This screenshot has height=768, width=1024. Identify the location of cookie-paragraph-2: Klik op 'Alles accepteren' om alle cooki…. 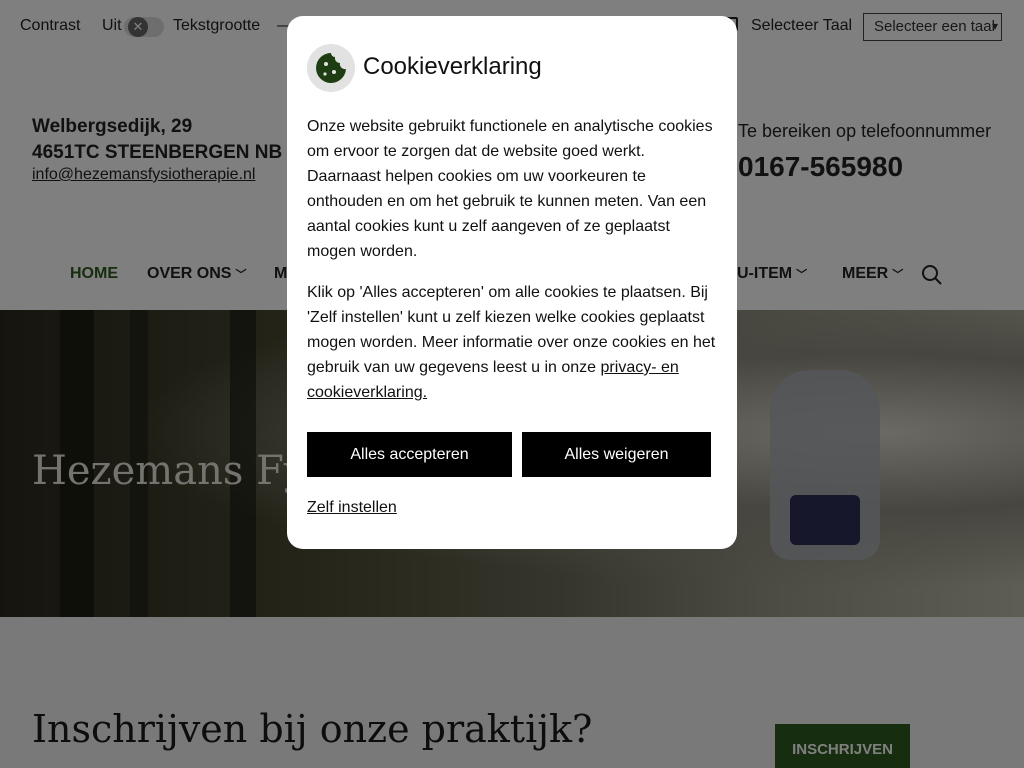
(512, 342).